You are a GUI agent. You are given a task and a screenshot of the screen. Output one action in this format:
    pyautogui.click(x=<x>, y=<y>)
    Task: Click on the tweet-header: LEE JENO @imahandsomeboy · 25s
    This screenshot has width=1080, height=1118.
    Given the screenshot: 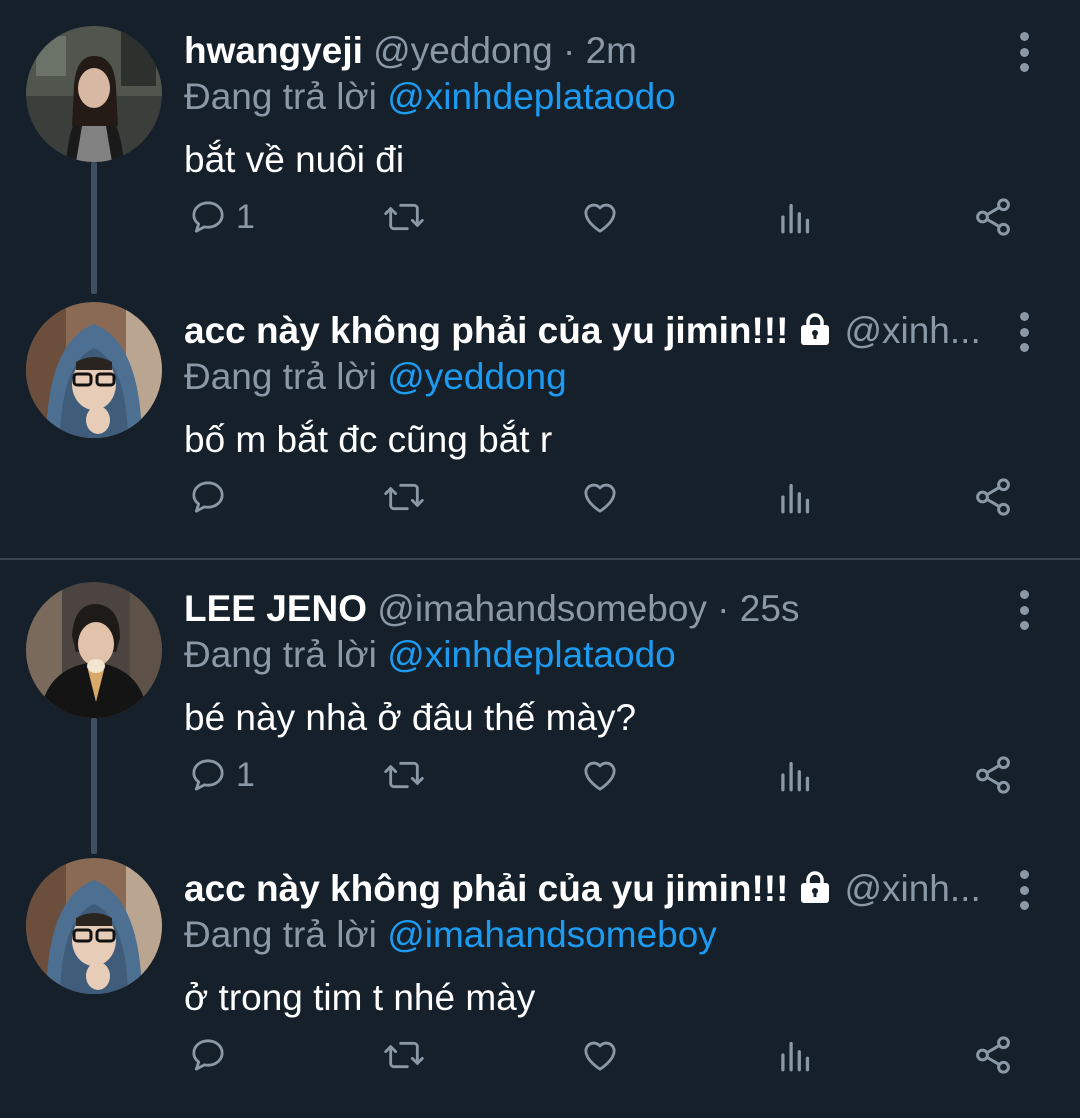 What is the action you would take?
    pyautogui.click(x=594, y=609)
    